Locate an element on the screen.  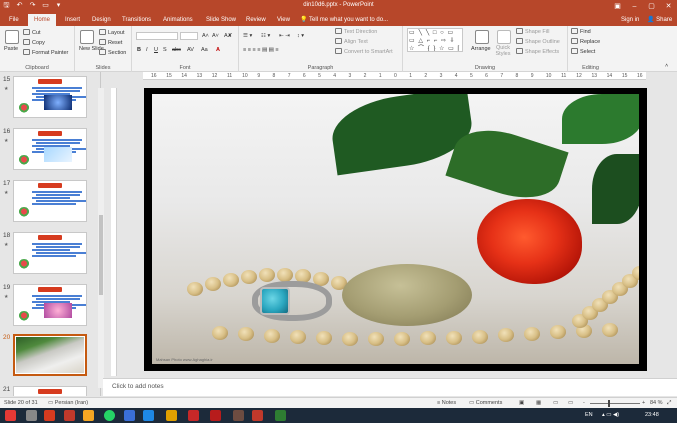
grow-font-button: A˄ is located at coordinates (205, 36).